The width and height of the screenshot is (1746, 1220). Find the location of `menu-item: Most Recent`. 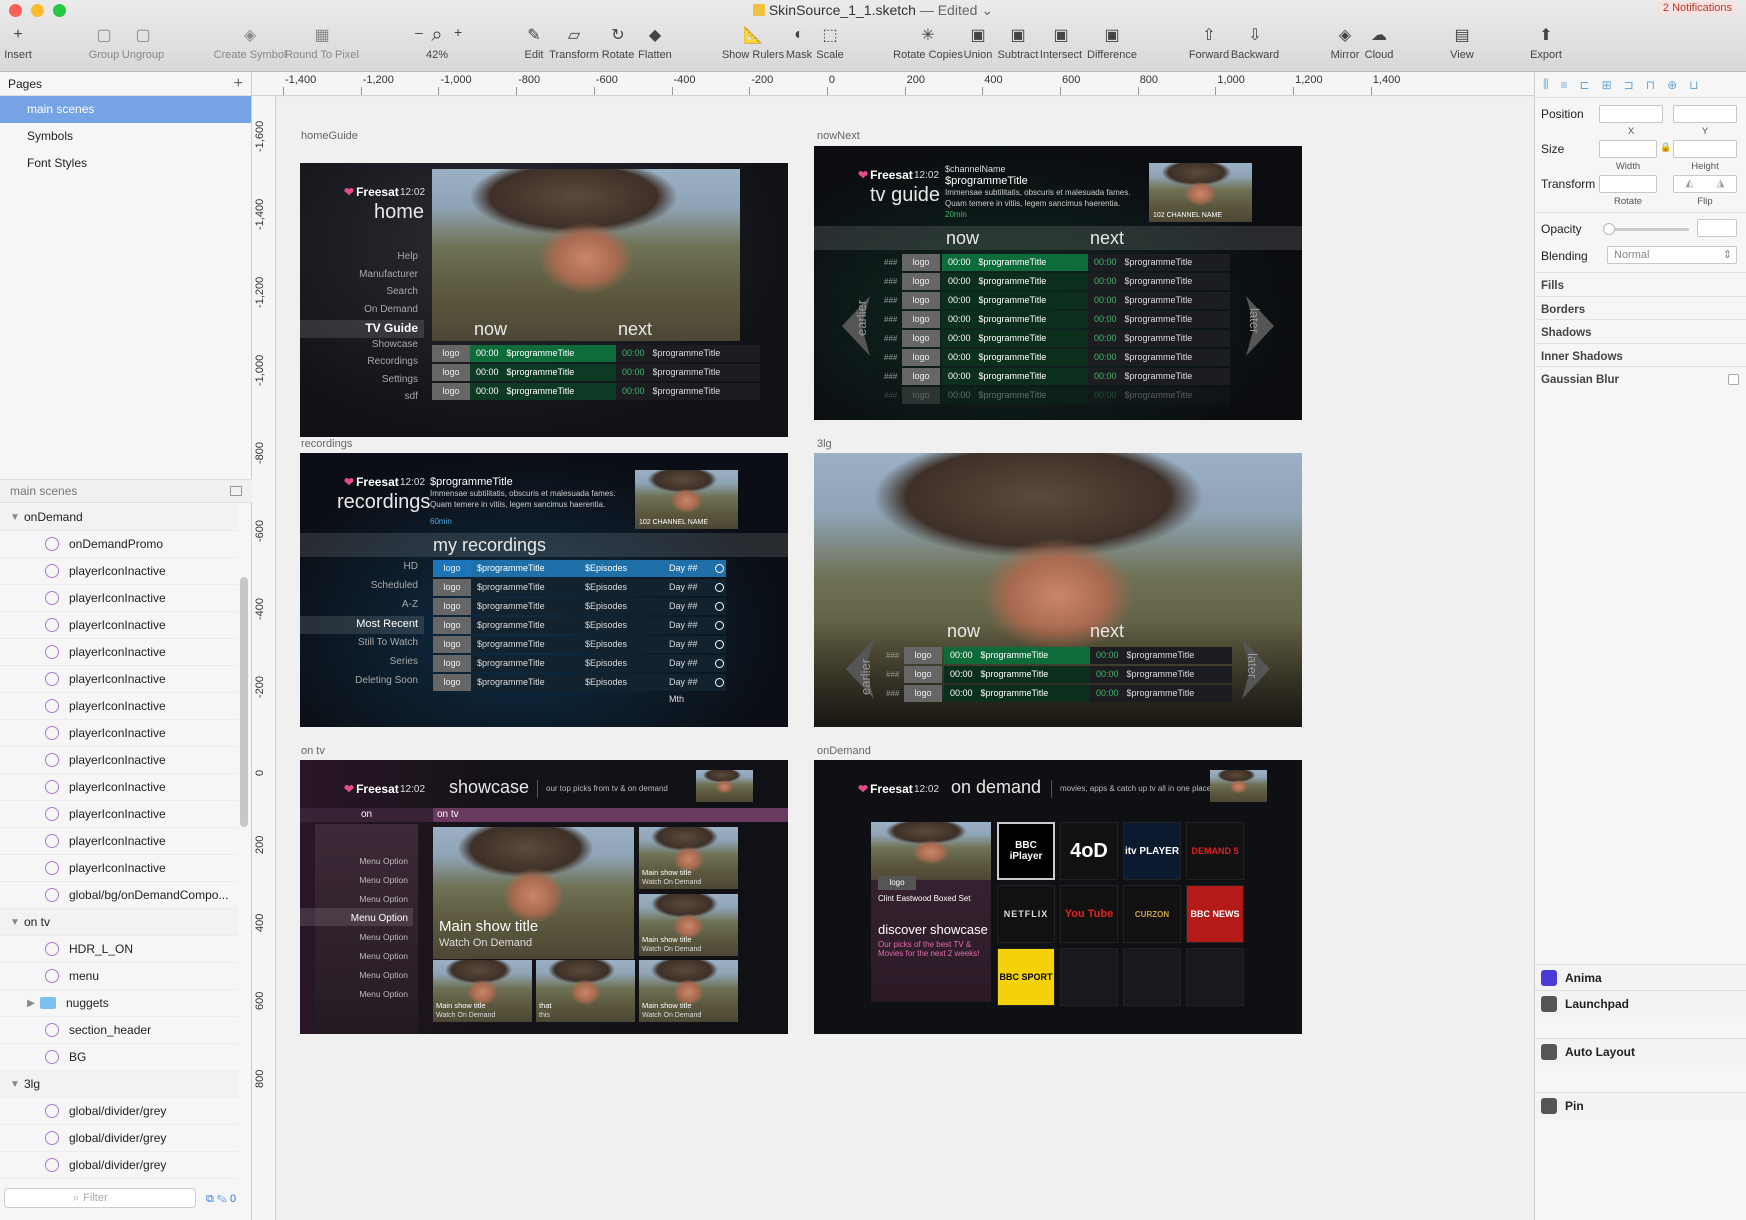

menu-item: Most Recent is located at coordinates (387, 624).